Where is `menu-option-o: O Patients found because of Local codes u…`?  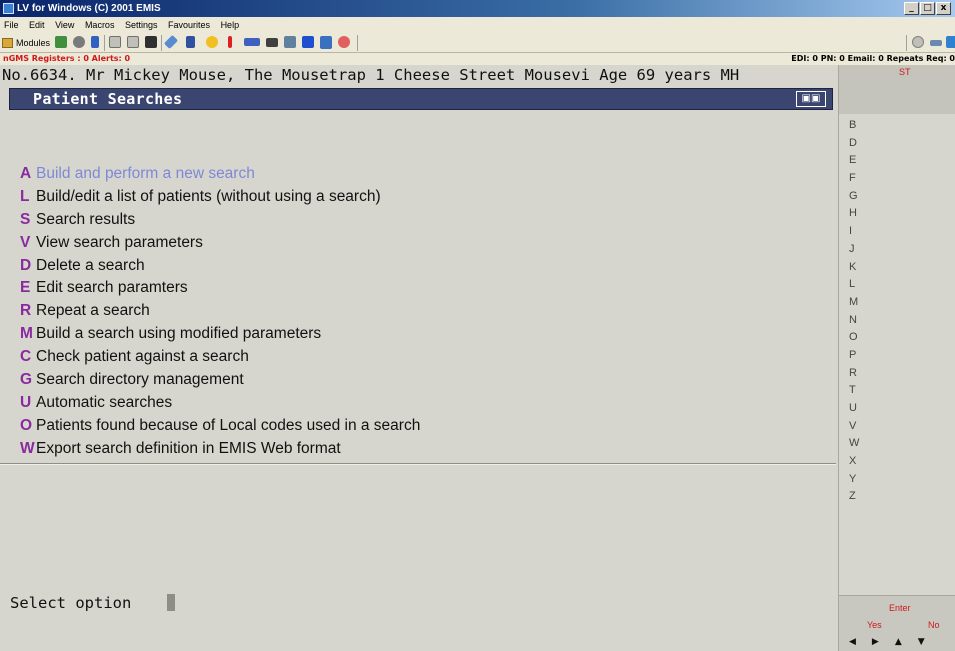 menu-option-o: O Patients found because of Local codes u… is located at coordinates (220, 426).